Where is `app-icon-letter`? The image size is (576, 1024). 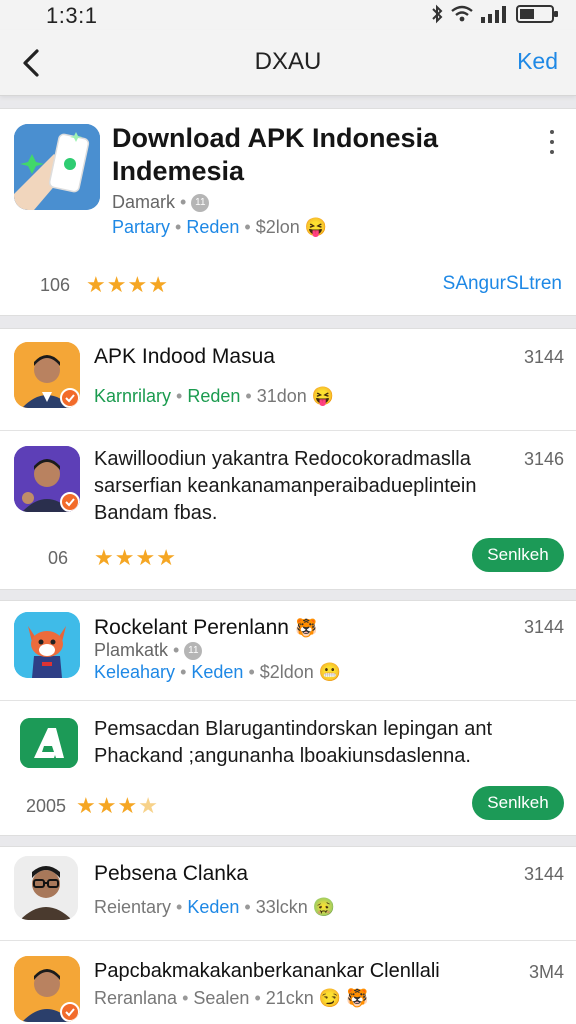 app-icon-letter is located at coordinates (49, 743).